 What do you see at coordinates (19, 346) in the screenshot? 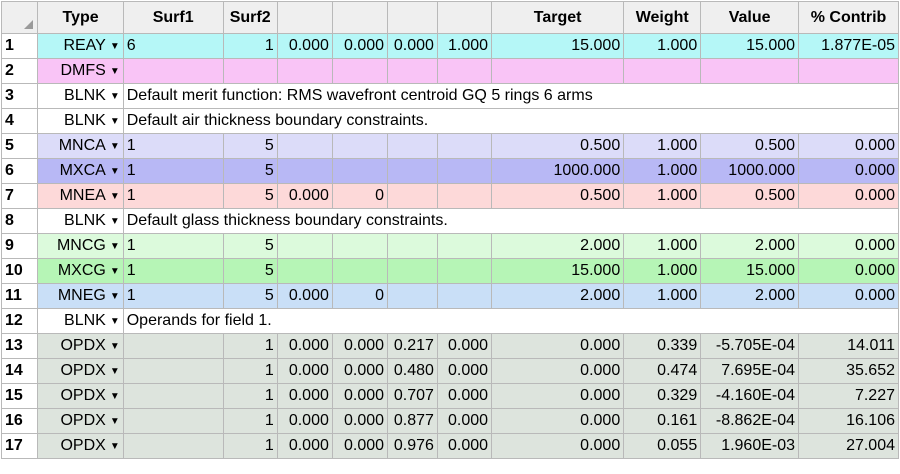
I see `row-number: 13` at bounding box center [19, 346].